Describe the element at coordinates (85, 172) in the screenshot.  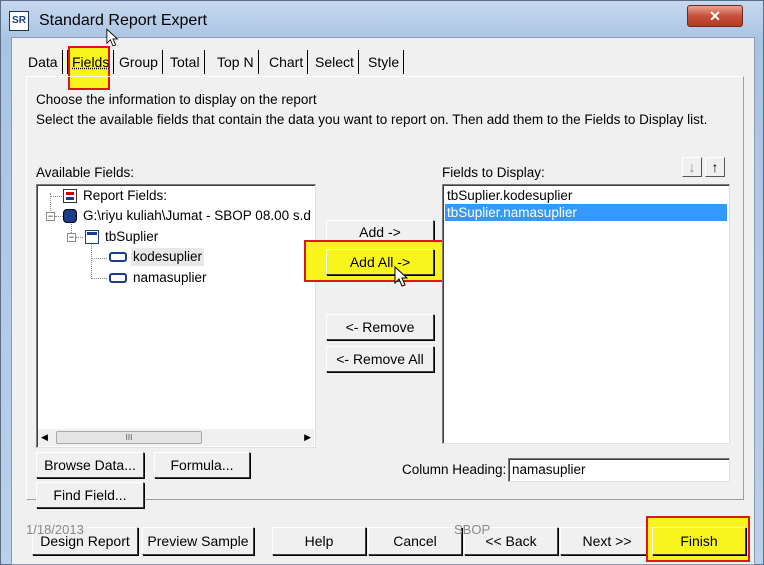
I see `available-fields-label: Available Fields:` at that location.